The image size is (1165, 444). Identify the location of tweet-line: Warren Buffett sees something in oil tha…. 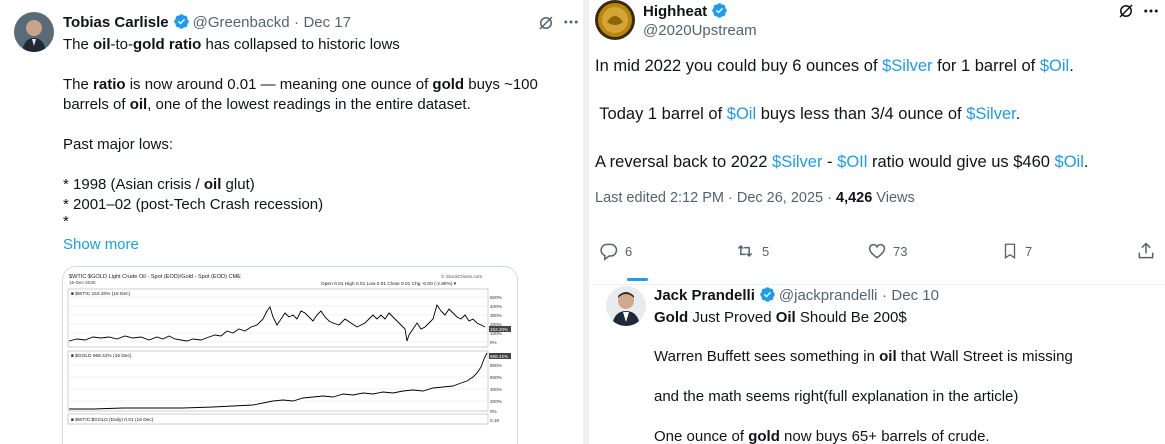
(863, 356).